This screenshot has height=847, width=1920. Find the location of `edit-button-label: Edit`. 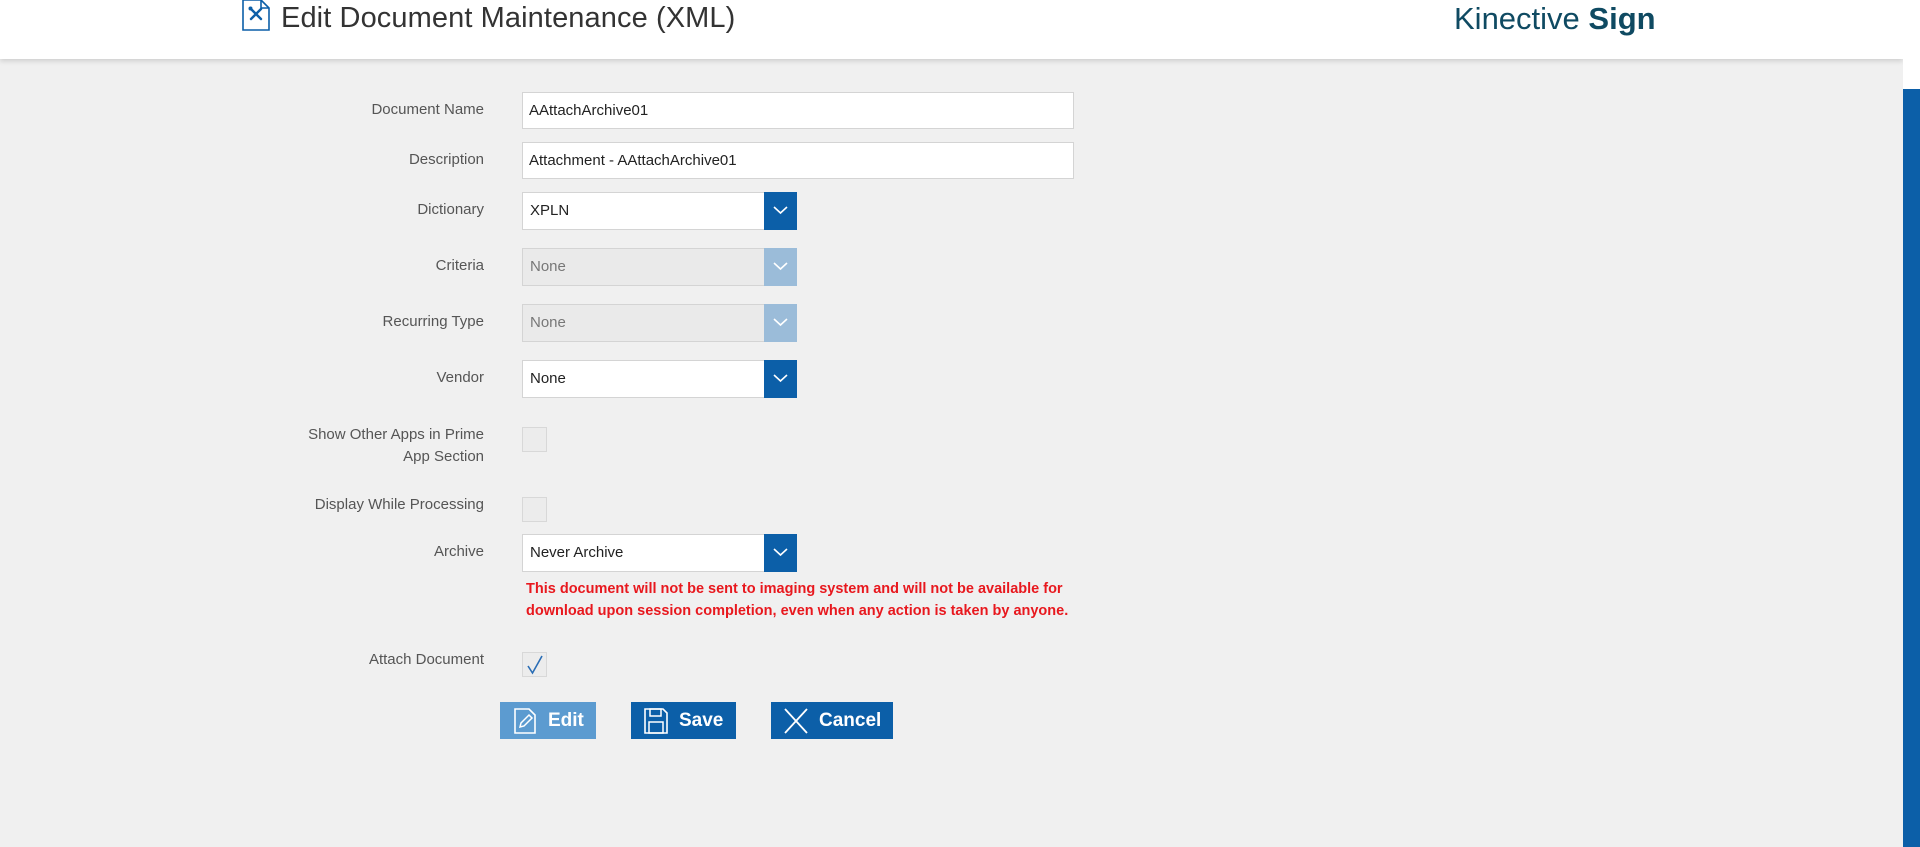

edit-button-label: Edit is located at coordinates (566, 720).